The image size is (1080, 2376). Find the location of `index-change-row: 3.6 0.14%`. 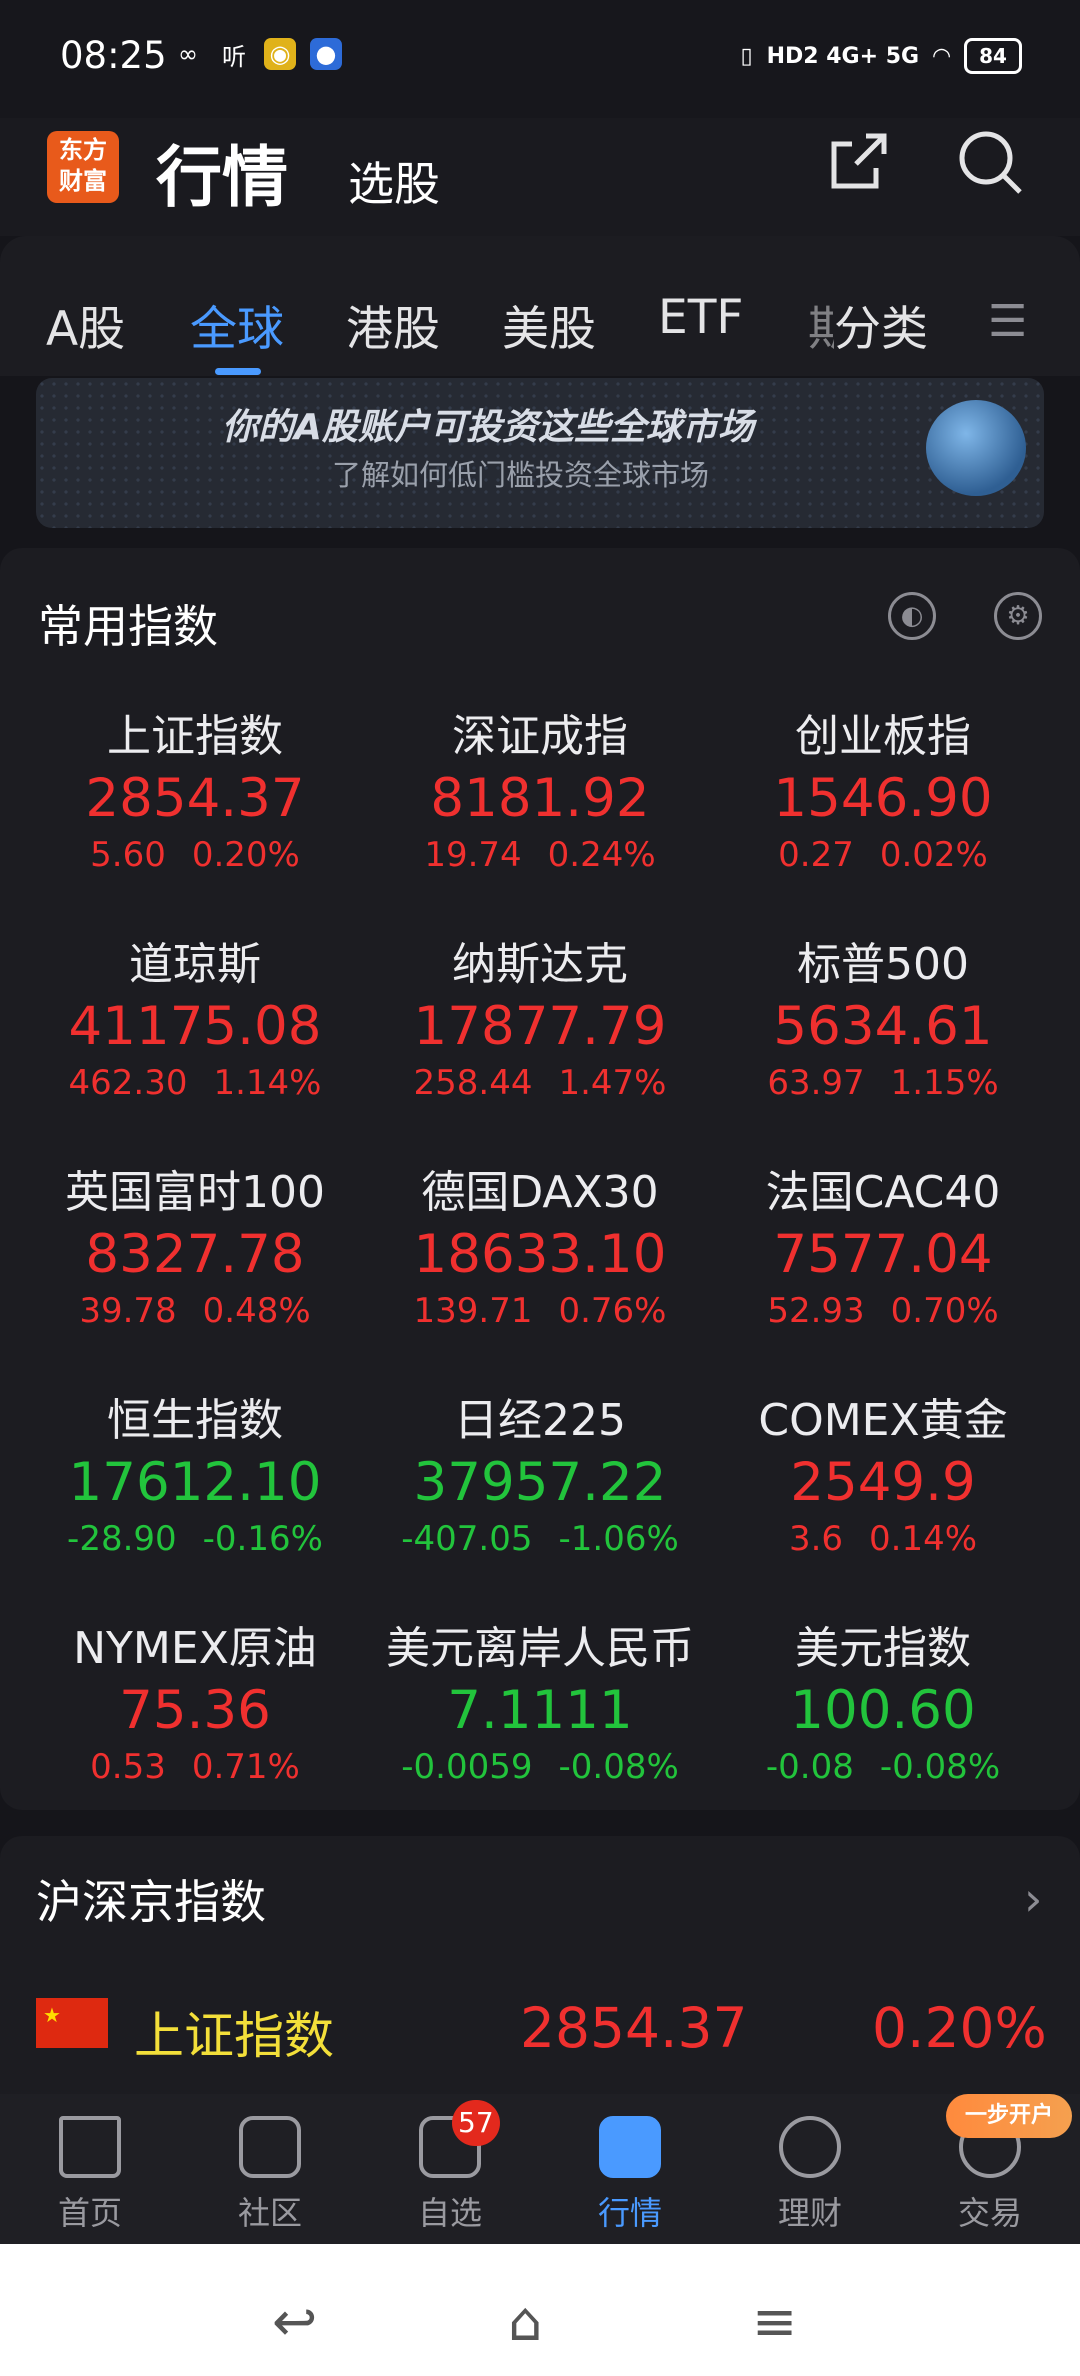

index-change-row: 3.6 0.14% is located at coordinates (883, 1539).